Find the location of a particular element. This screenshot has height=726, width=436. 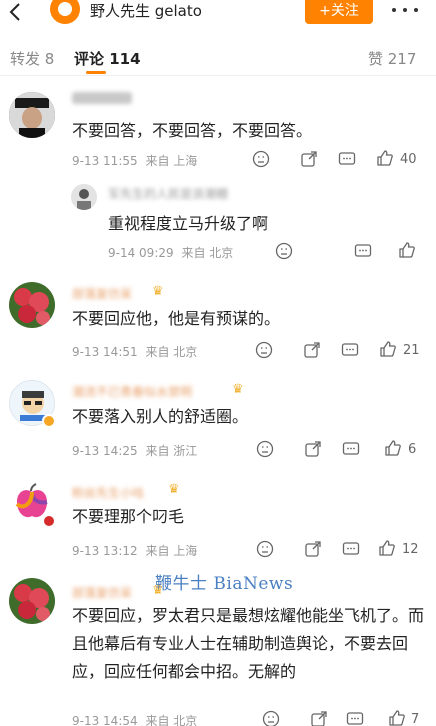

like-count: 12 is located at coordinates (410, 549).